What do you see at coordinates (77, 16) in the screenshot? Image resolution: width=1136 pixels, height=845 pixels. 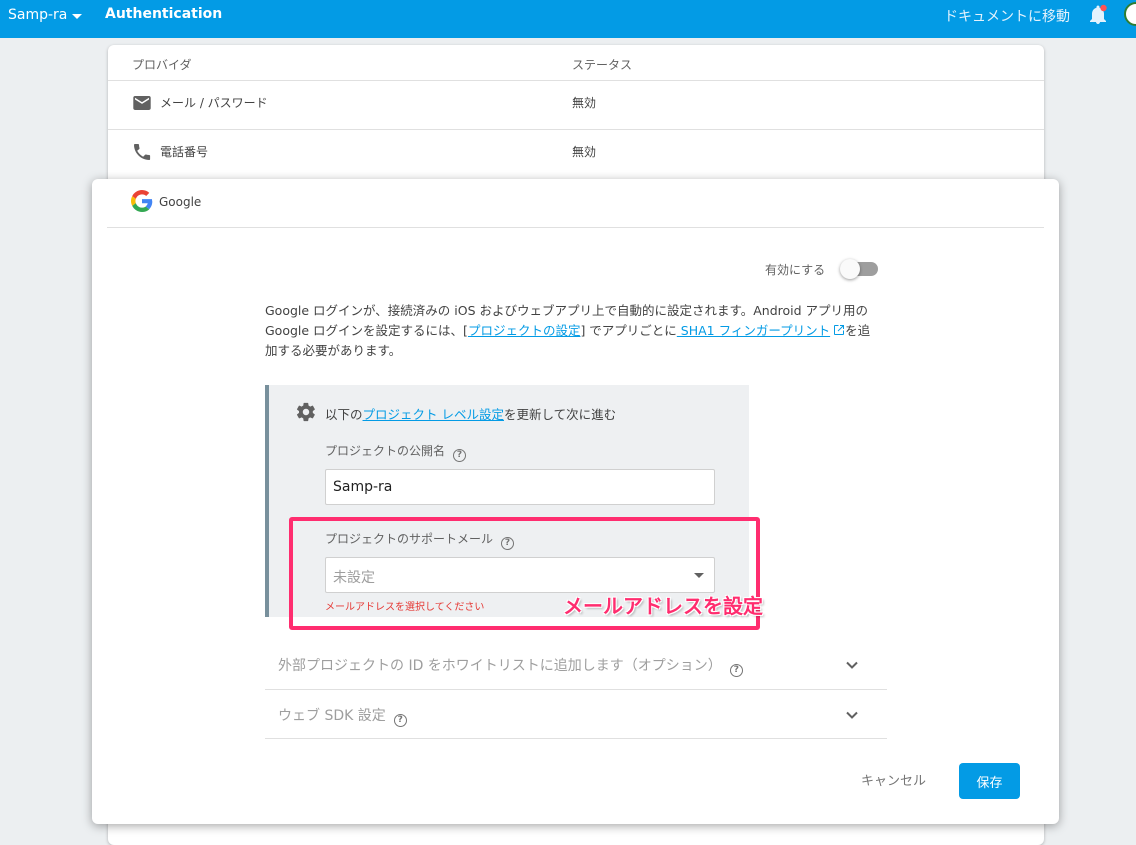 I see `caret-down-icon` at bounding box center [77, 16].